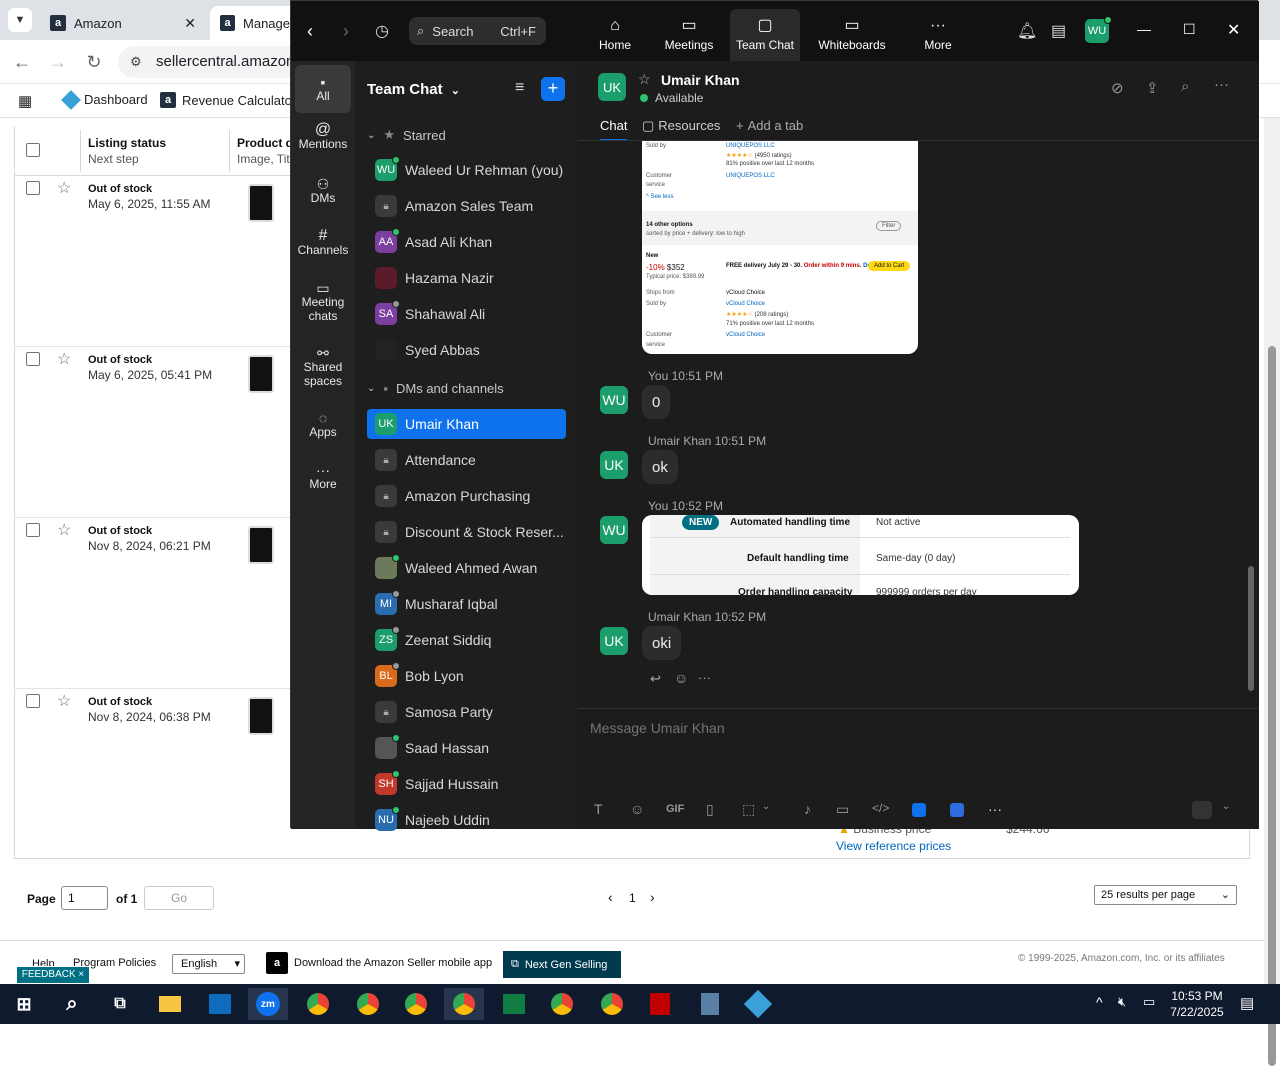 The width and height of the screenshot is (1280, 1066). Describe the element at coordinates (852, 35) in the screenshot. I see `nav-whiteboards: ▭ Whiteboards` at that location.